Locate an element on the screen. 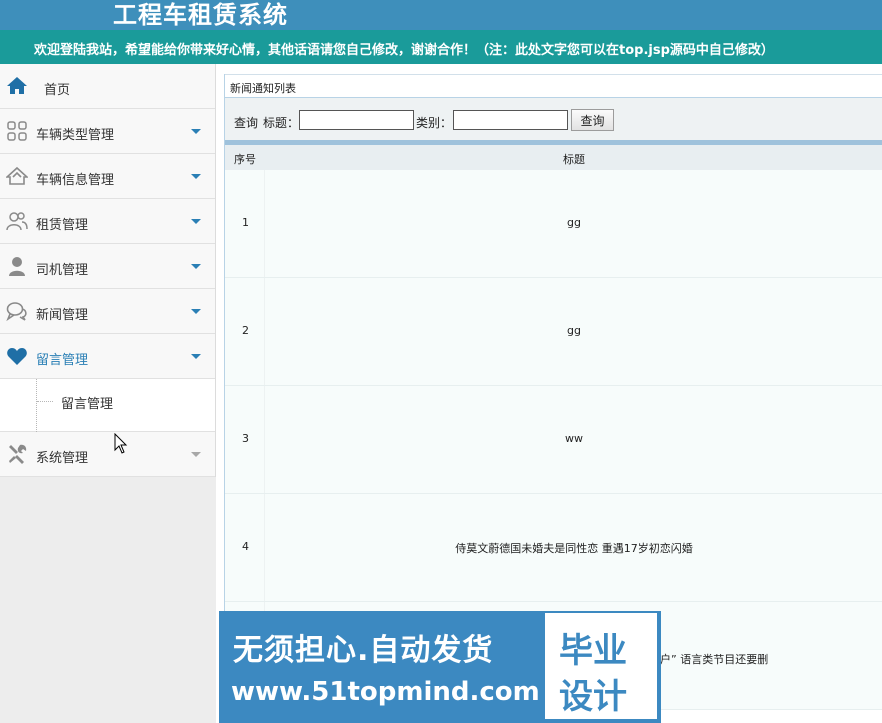  row-no-cell: 2 is located at coordinates (245, 331).